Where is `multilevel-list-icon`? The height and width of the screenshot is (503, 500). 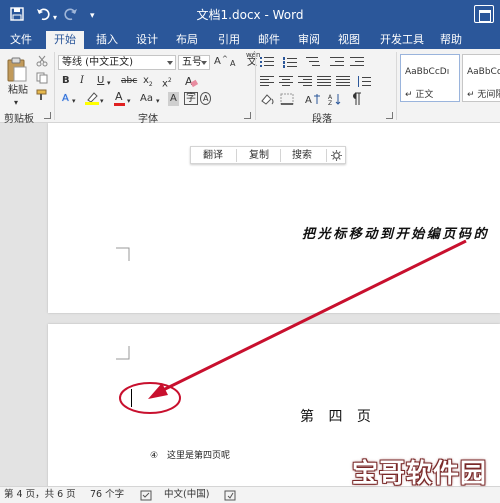
multilevel-list-icon is located at coordinates (313, 62).